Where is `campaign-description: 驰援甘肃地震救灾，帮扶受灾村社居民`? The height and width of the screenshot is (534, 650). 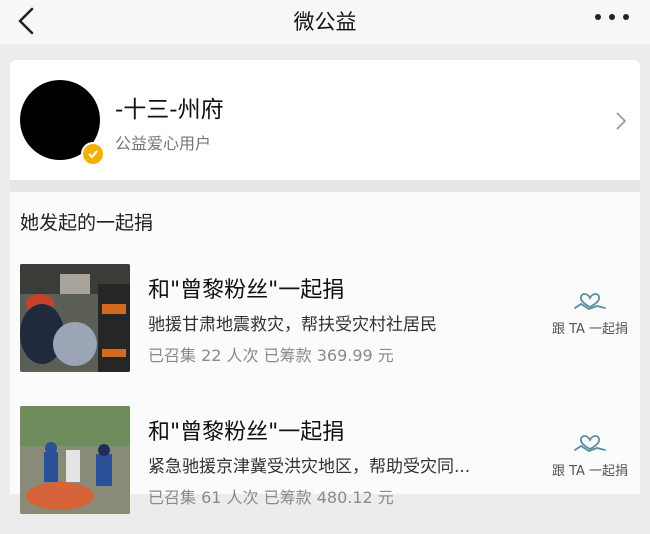
campaign-description: 驰援甘肃地震救灾，帮扶受灾村社居民 is located at coordinates (292, 325).